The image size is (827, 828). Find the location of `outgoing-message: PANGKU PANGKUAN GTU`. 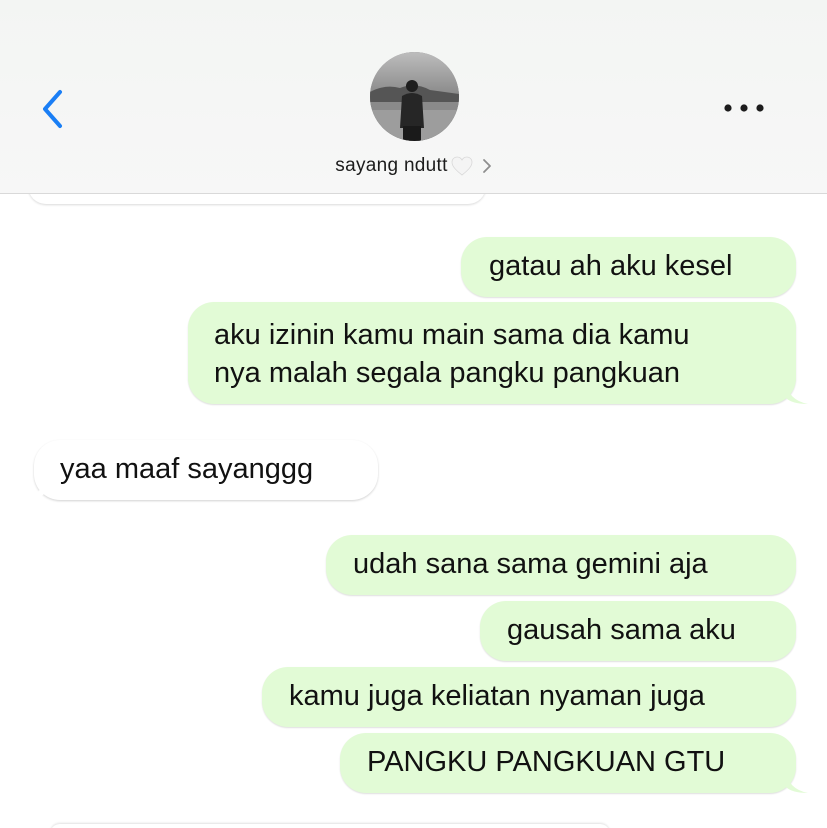

outgoing-message: PANGKU PANGKUAN GTU is located at coordinates (574, 763).